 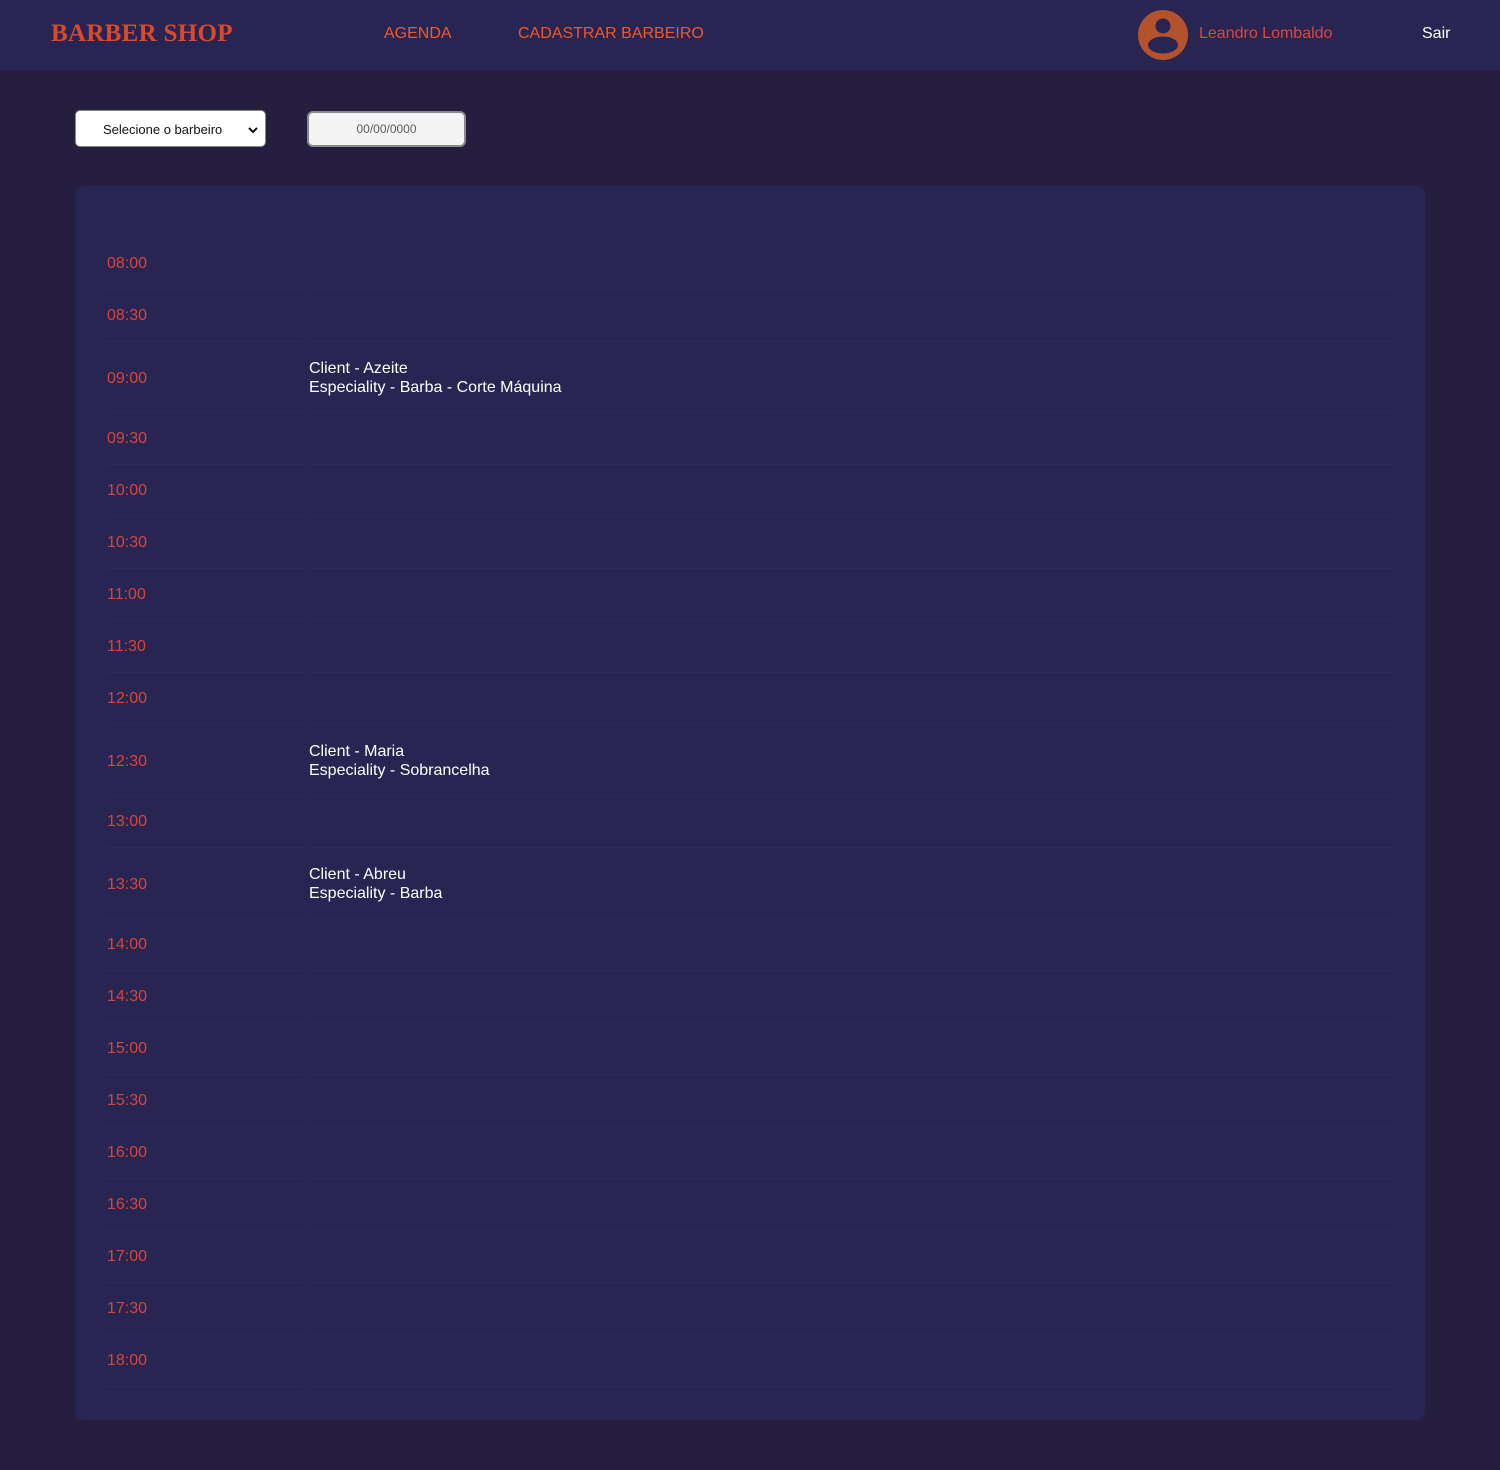 I want to click on time-label: 18:00, so click(x=127, y=1360).